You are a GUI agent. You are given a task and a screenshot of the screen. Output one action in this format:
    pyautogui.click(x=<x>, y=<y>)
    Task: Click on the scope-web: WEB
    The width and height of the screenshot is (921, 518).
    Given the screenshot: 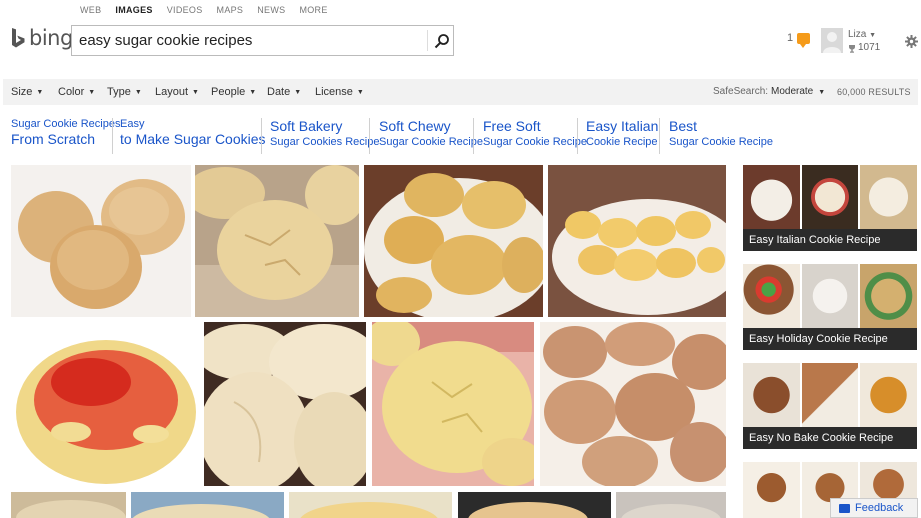 What is the action you would take?
    pyautogui.click(x=90, y=10)
    